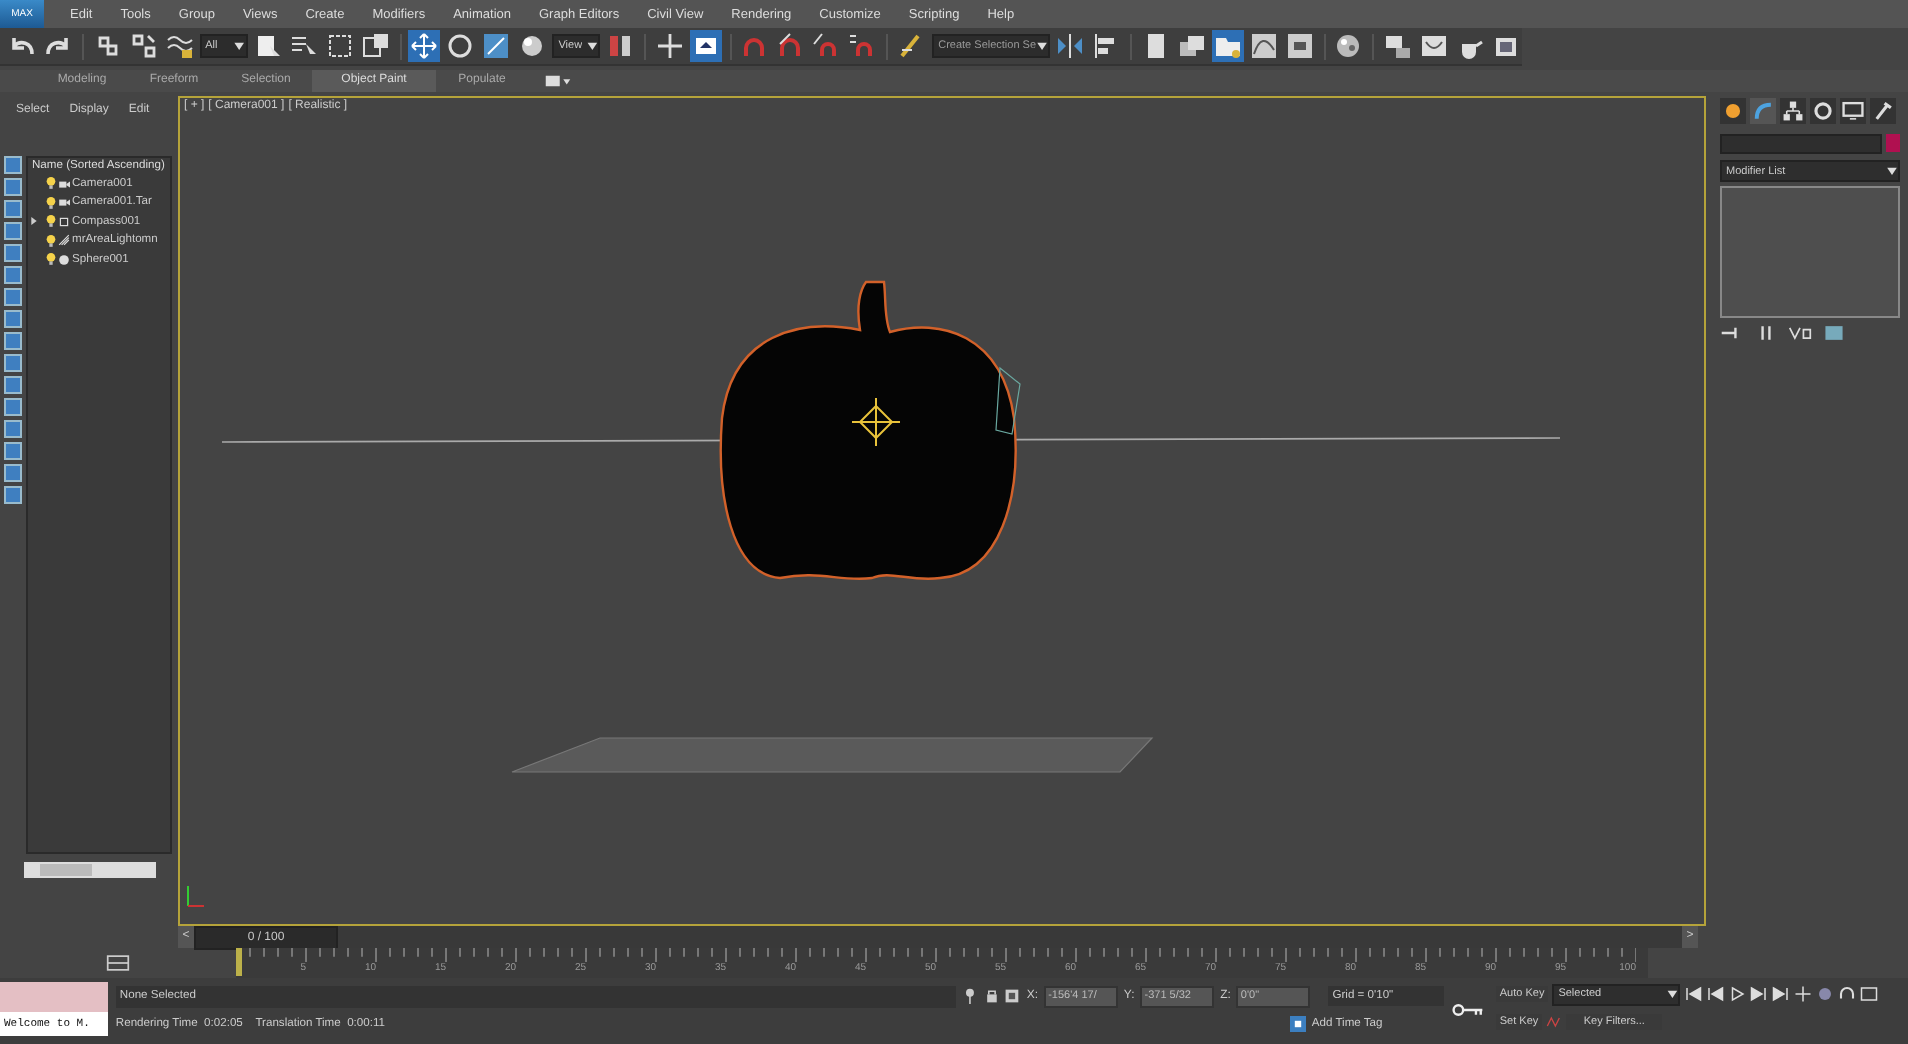 This screenshot has height=1044, width=1908. I want to click on ribbon-toggle-icon, so click(558, 81).